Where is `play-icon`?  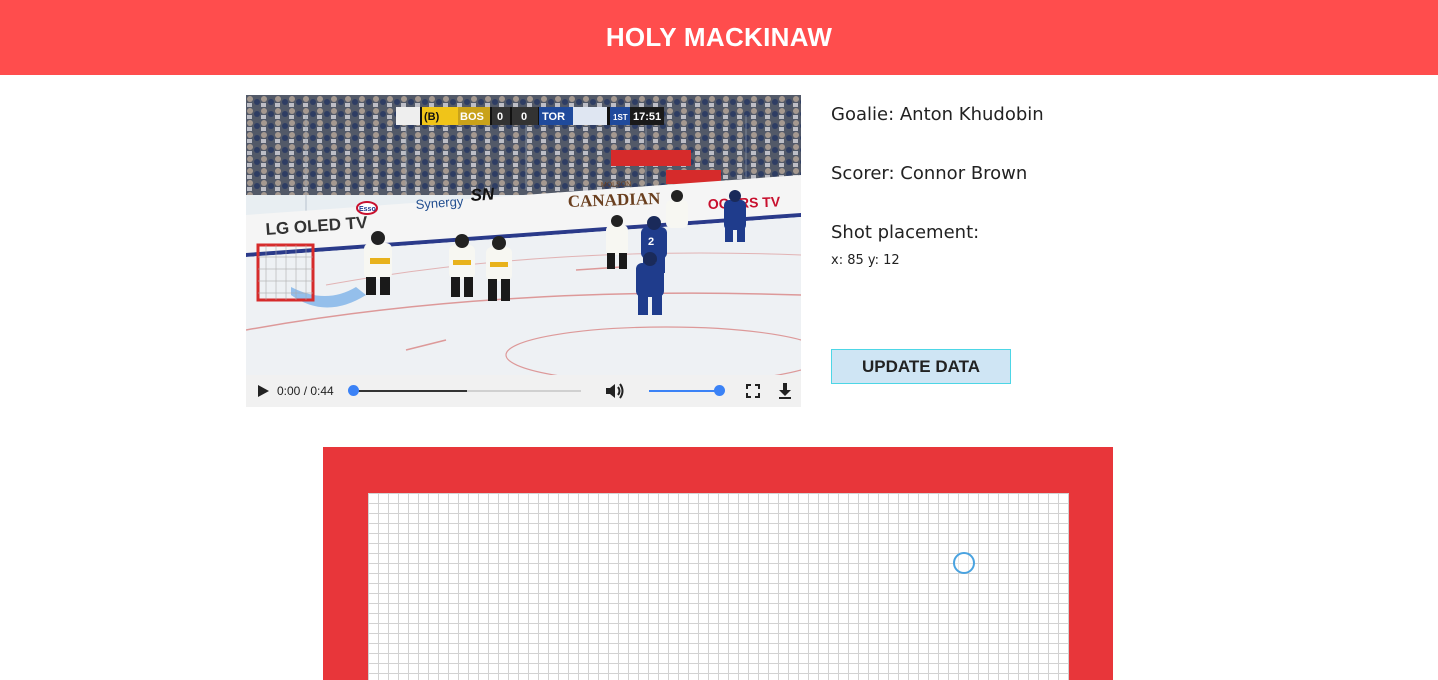 play-icon is located at coordinates (263, 391).